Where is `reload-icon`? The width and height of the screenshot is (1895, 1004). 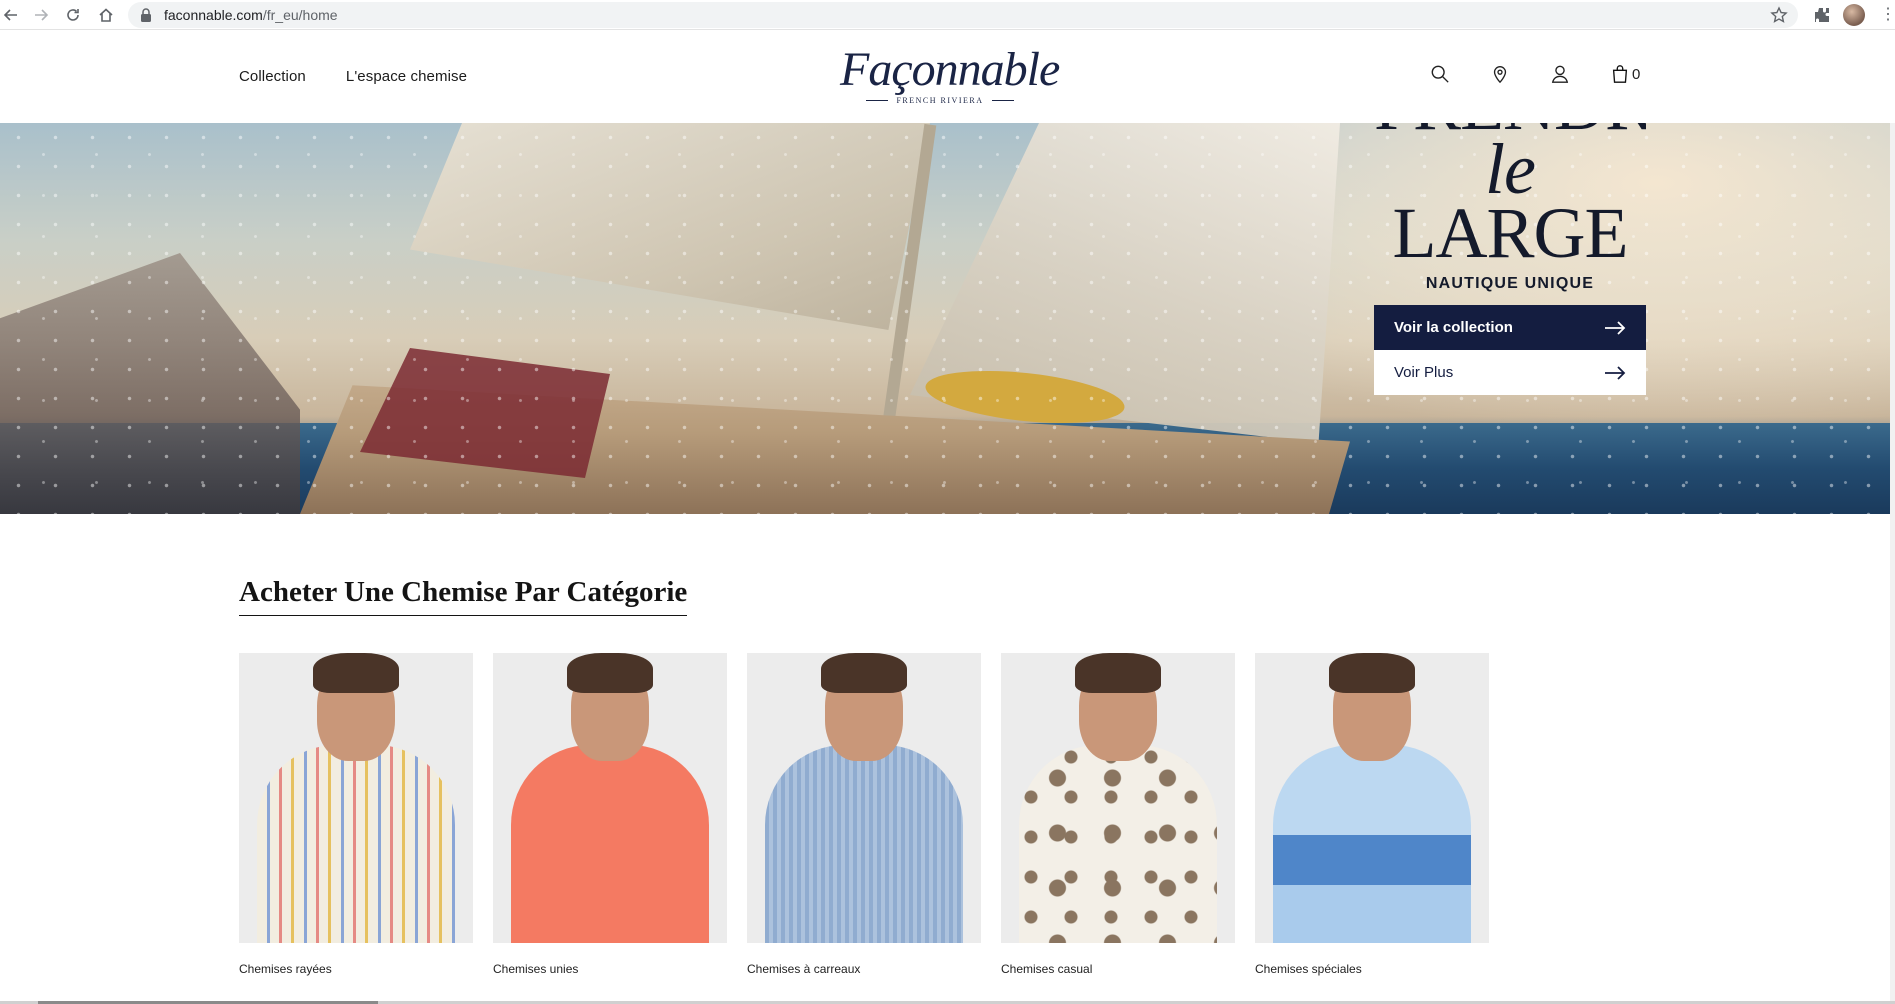 reload-icon is located at coordinates (73, 15).